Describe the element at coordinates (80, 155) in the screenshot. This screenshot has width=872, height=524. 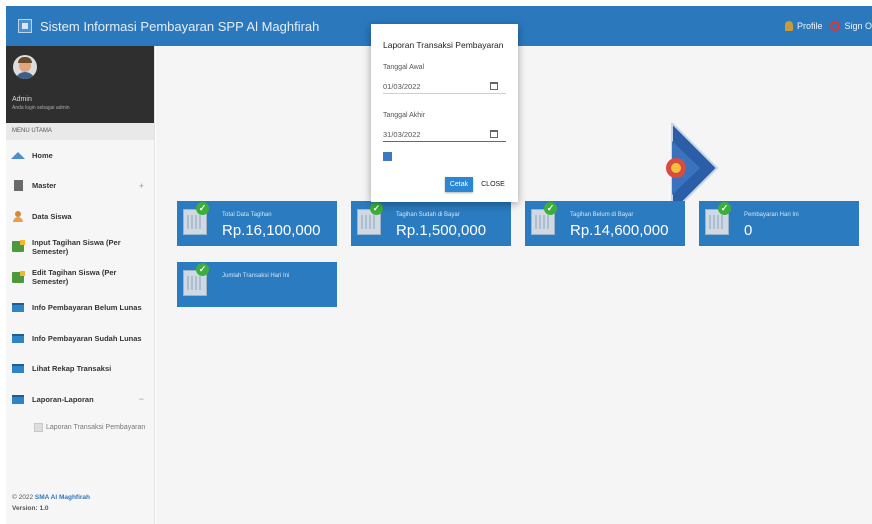
I see `sidebar-item-home: Home` at that location.